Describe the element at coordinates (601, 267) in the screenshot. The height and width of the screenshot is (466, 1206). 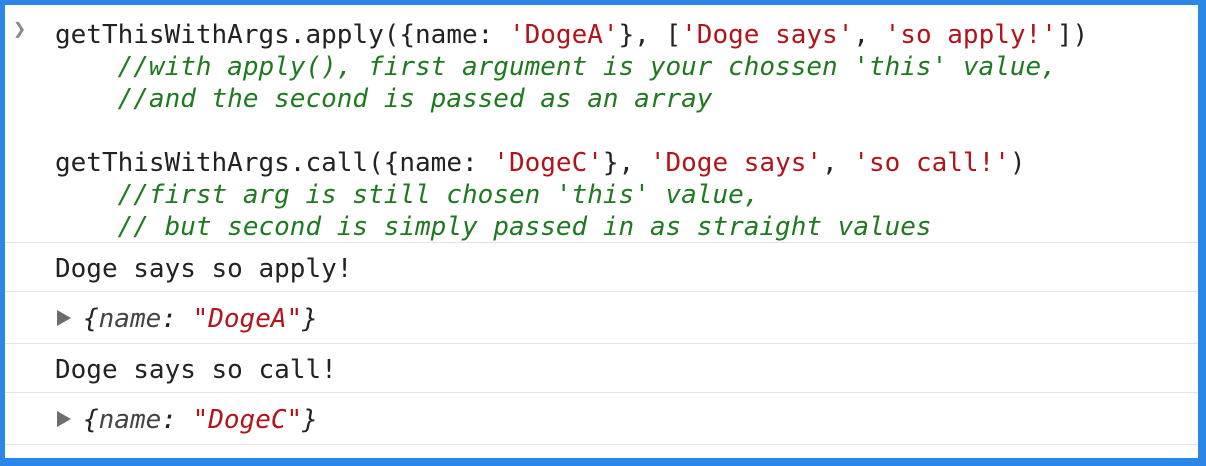
I see `output-row-log-1: Doge says so apply!` at that location.